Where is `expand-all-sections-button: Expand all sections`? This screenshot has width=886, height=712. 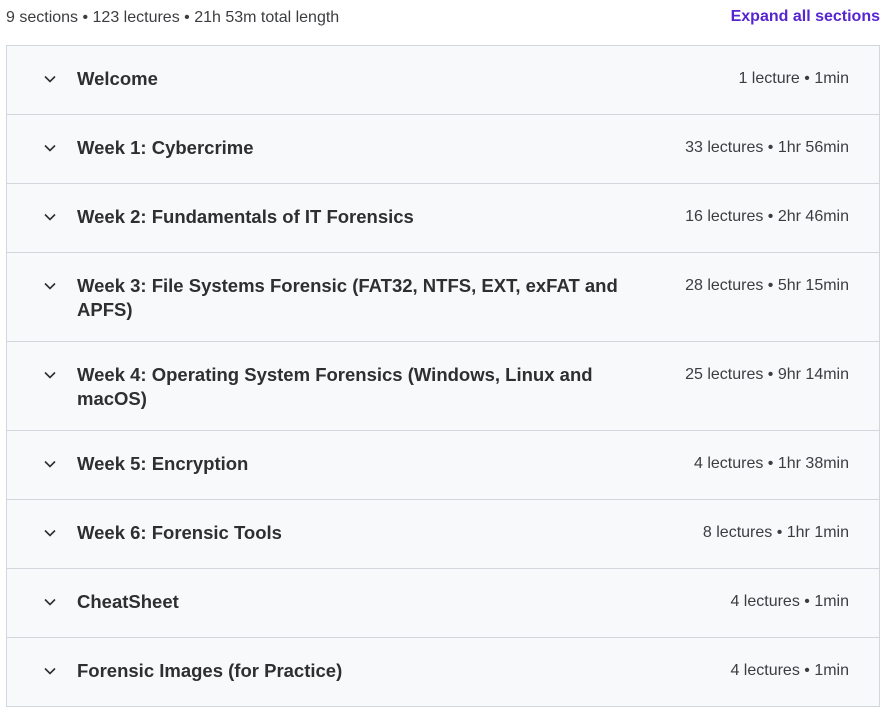 expand-all-sections-button: Expand all sections is located at coordinates (805, 17).